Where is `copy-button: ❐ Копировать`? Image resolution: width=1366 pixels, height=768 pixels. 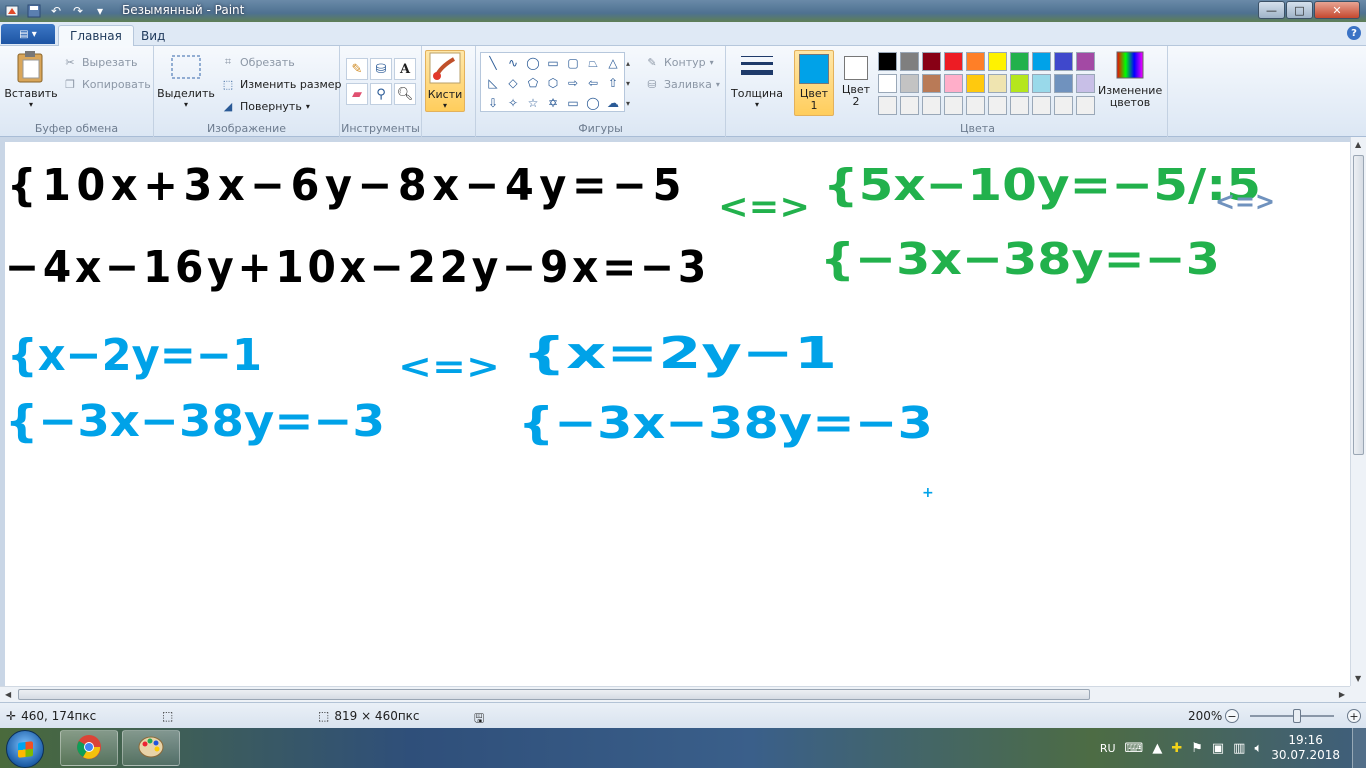 copy-button: ❐ Копировать is located at coordinates (106, 84).